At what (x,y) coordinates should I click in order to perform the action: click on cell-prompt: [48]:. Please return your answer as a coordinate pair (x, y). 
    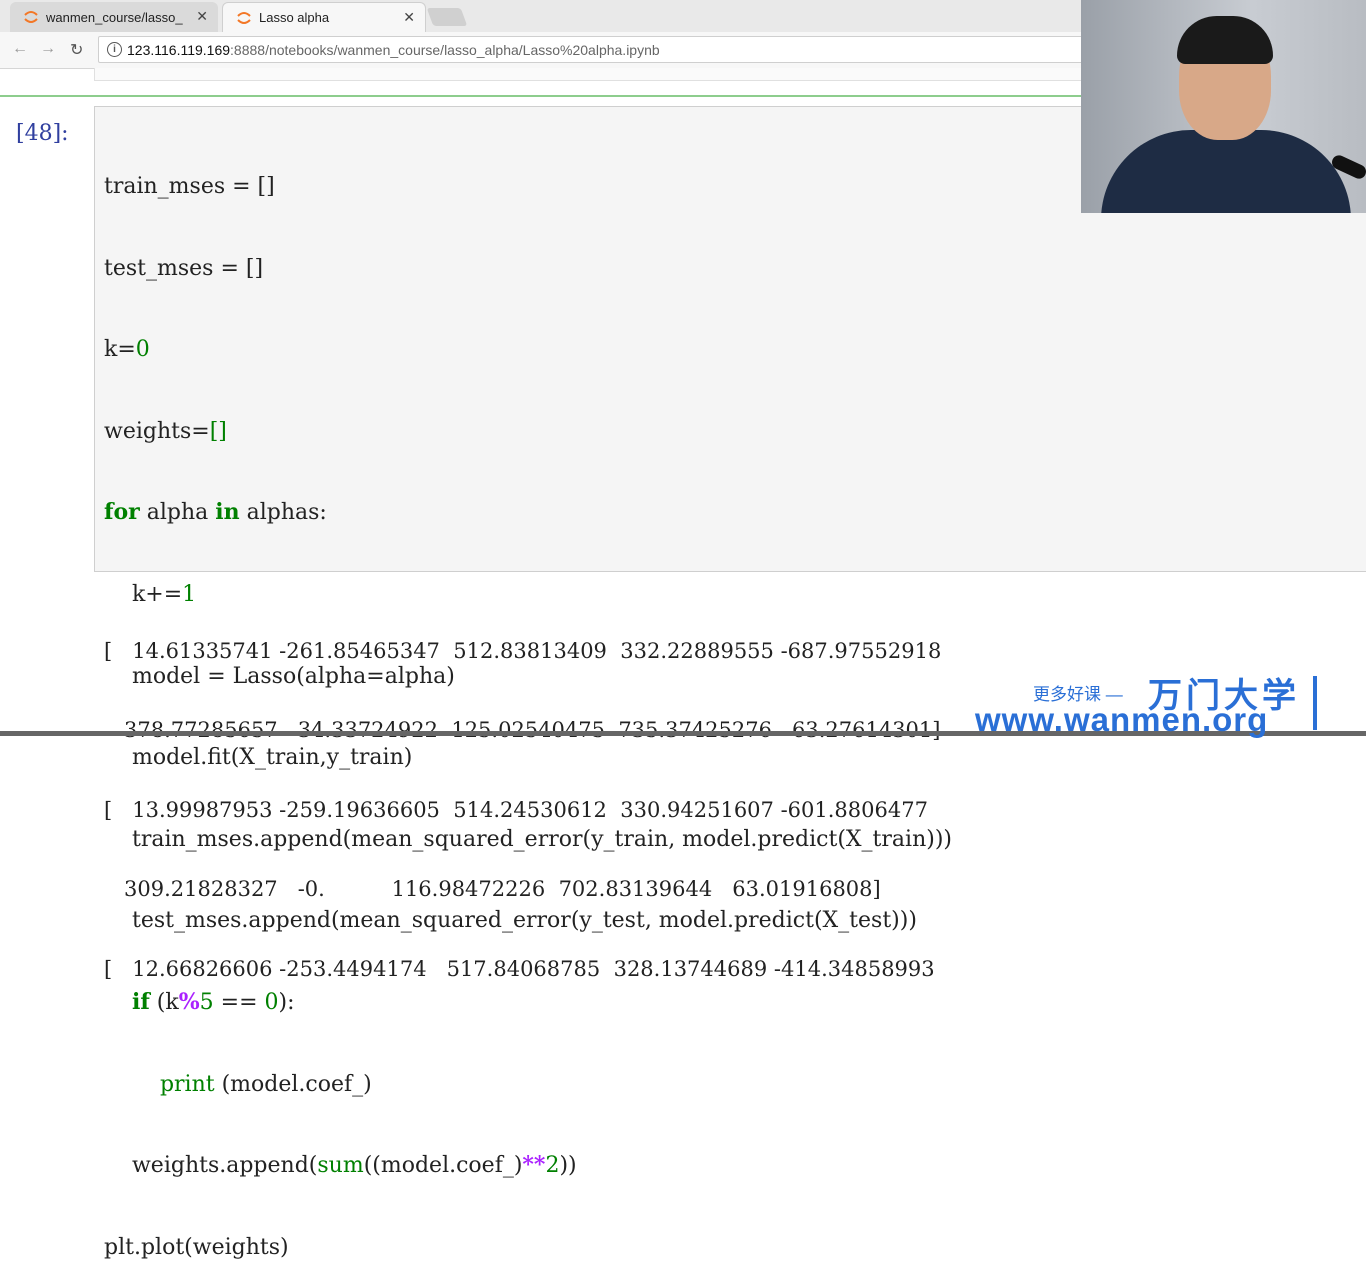
    Looking at the image, I should click on (42, 133).